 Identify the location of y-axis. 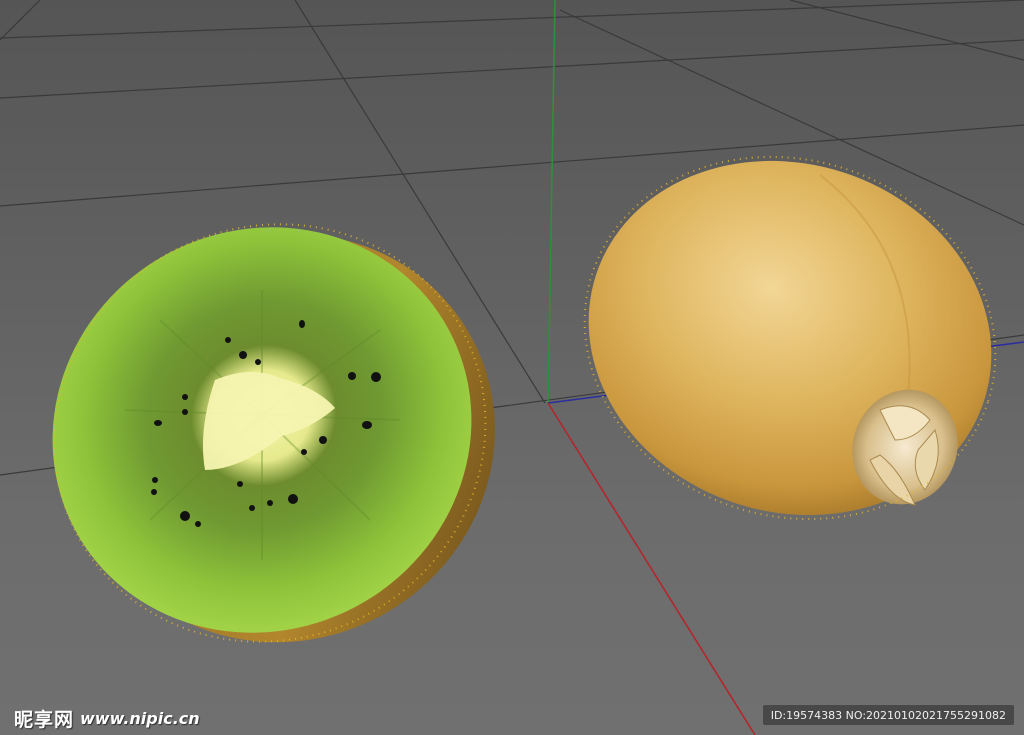
(551, 202).